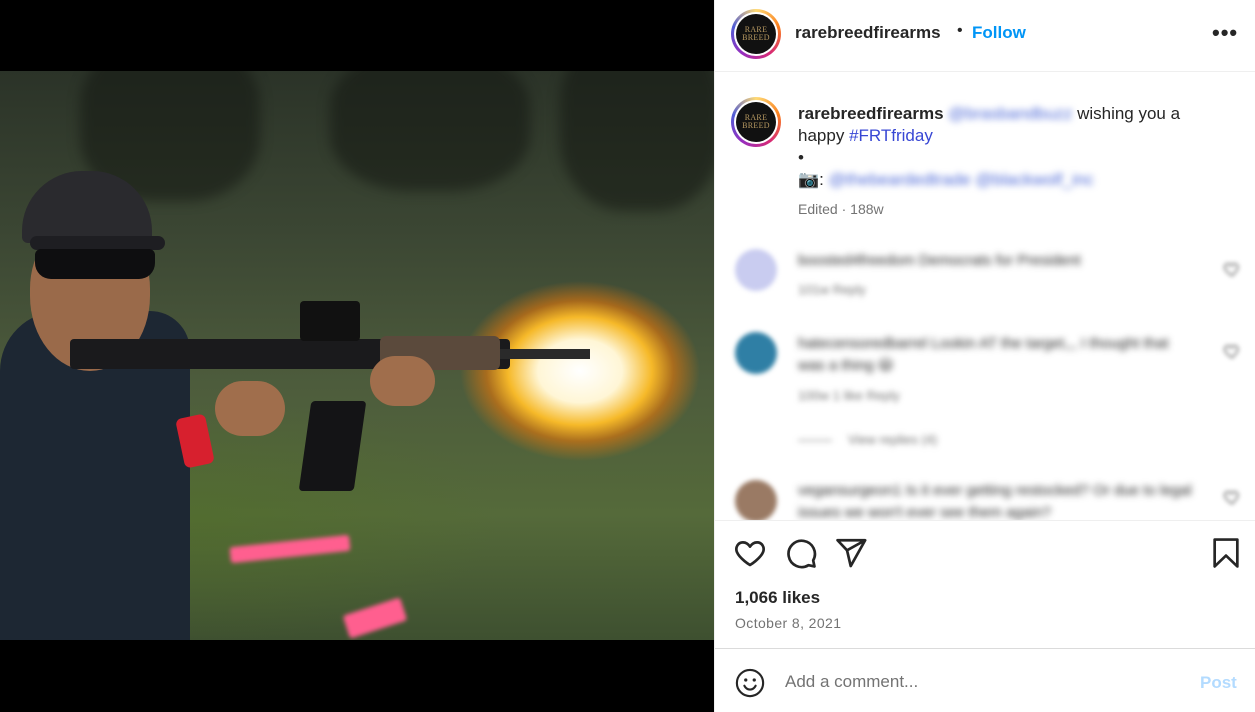 The height and width of the screenshot is (712, 1255). Describe the element at coordinates (815, 441) in the screenshot. I see `replies-divider` at that location.